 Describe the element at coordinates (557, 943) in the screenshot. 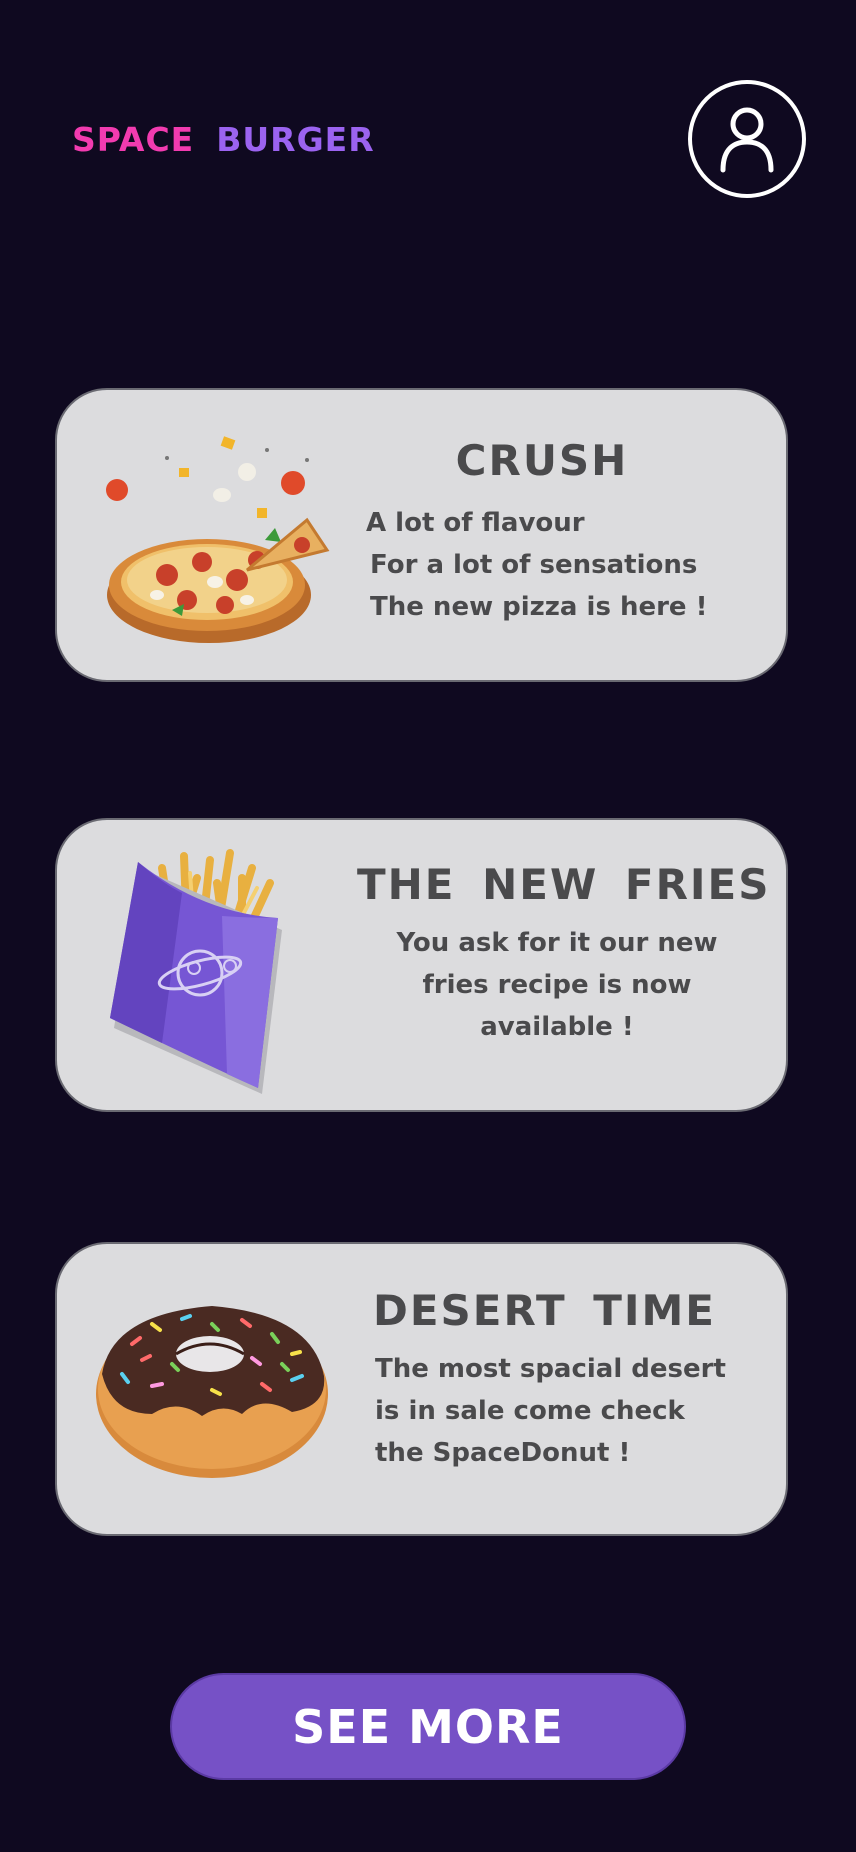

I see `card-description-line: You ask for it our new` at that location.